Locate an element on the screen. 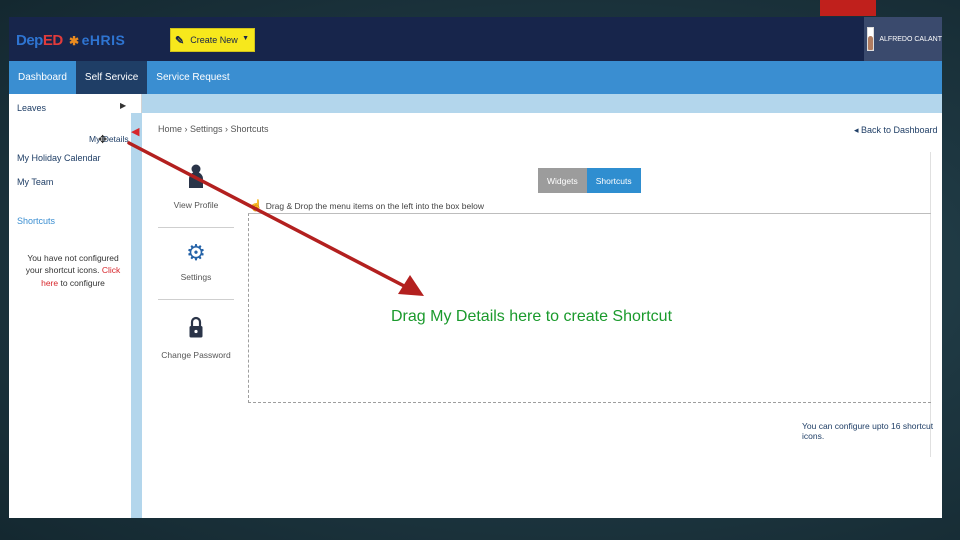 Image resolution: width=960 pixels, height=540 pixels. user-icon is located at coordinates (196, 178).